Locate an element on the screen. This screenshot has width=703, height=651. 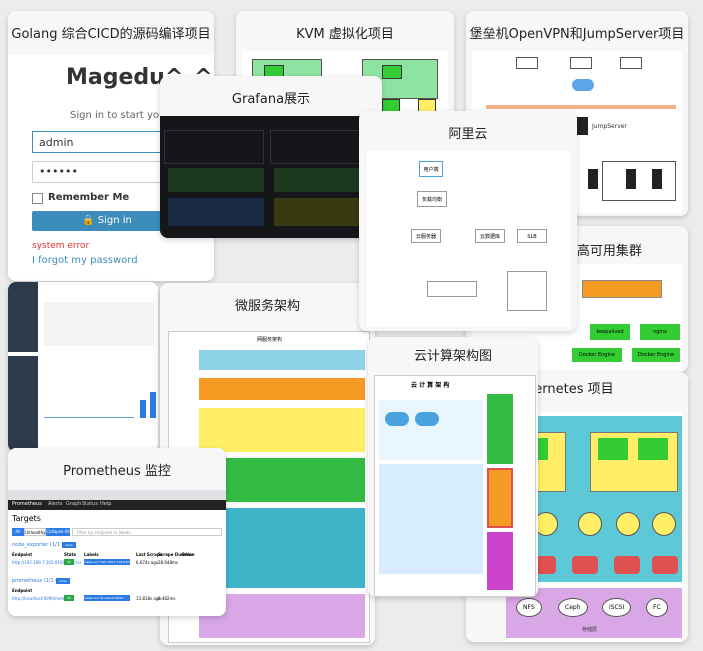
pv-label-ceph: Ceph is located at coordinates (573, 607).